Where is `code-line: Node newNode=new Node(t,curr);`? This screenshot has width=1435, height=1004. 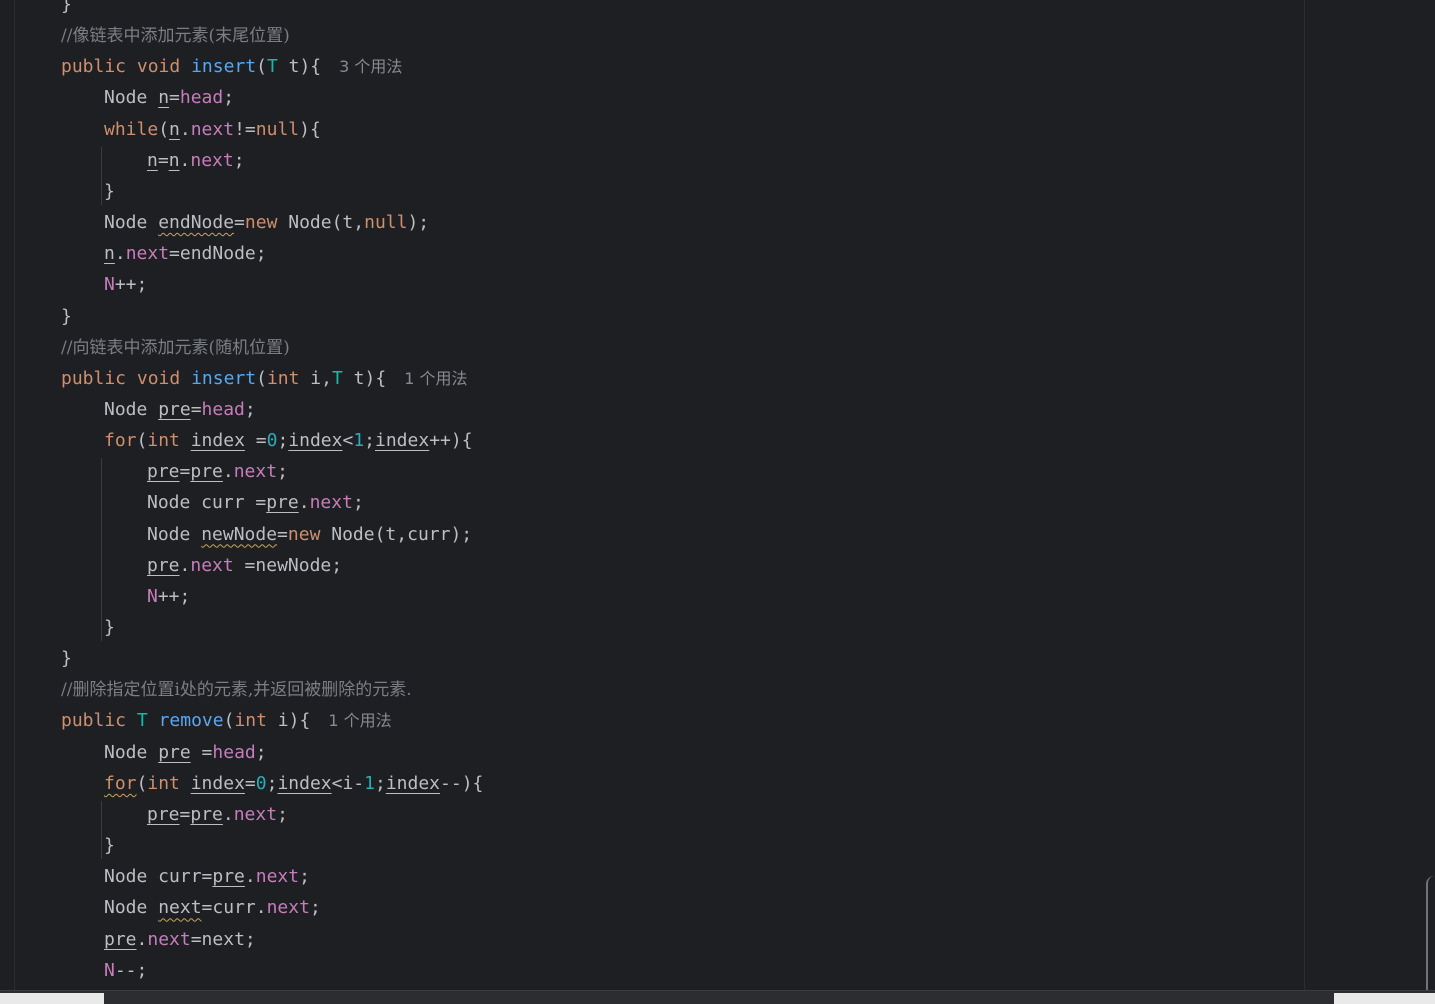 code-line: Node newNode=new Node(t,curr); is located at coordinates (309, 534).